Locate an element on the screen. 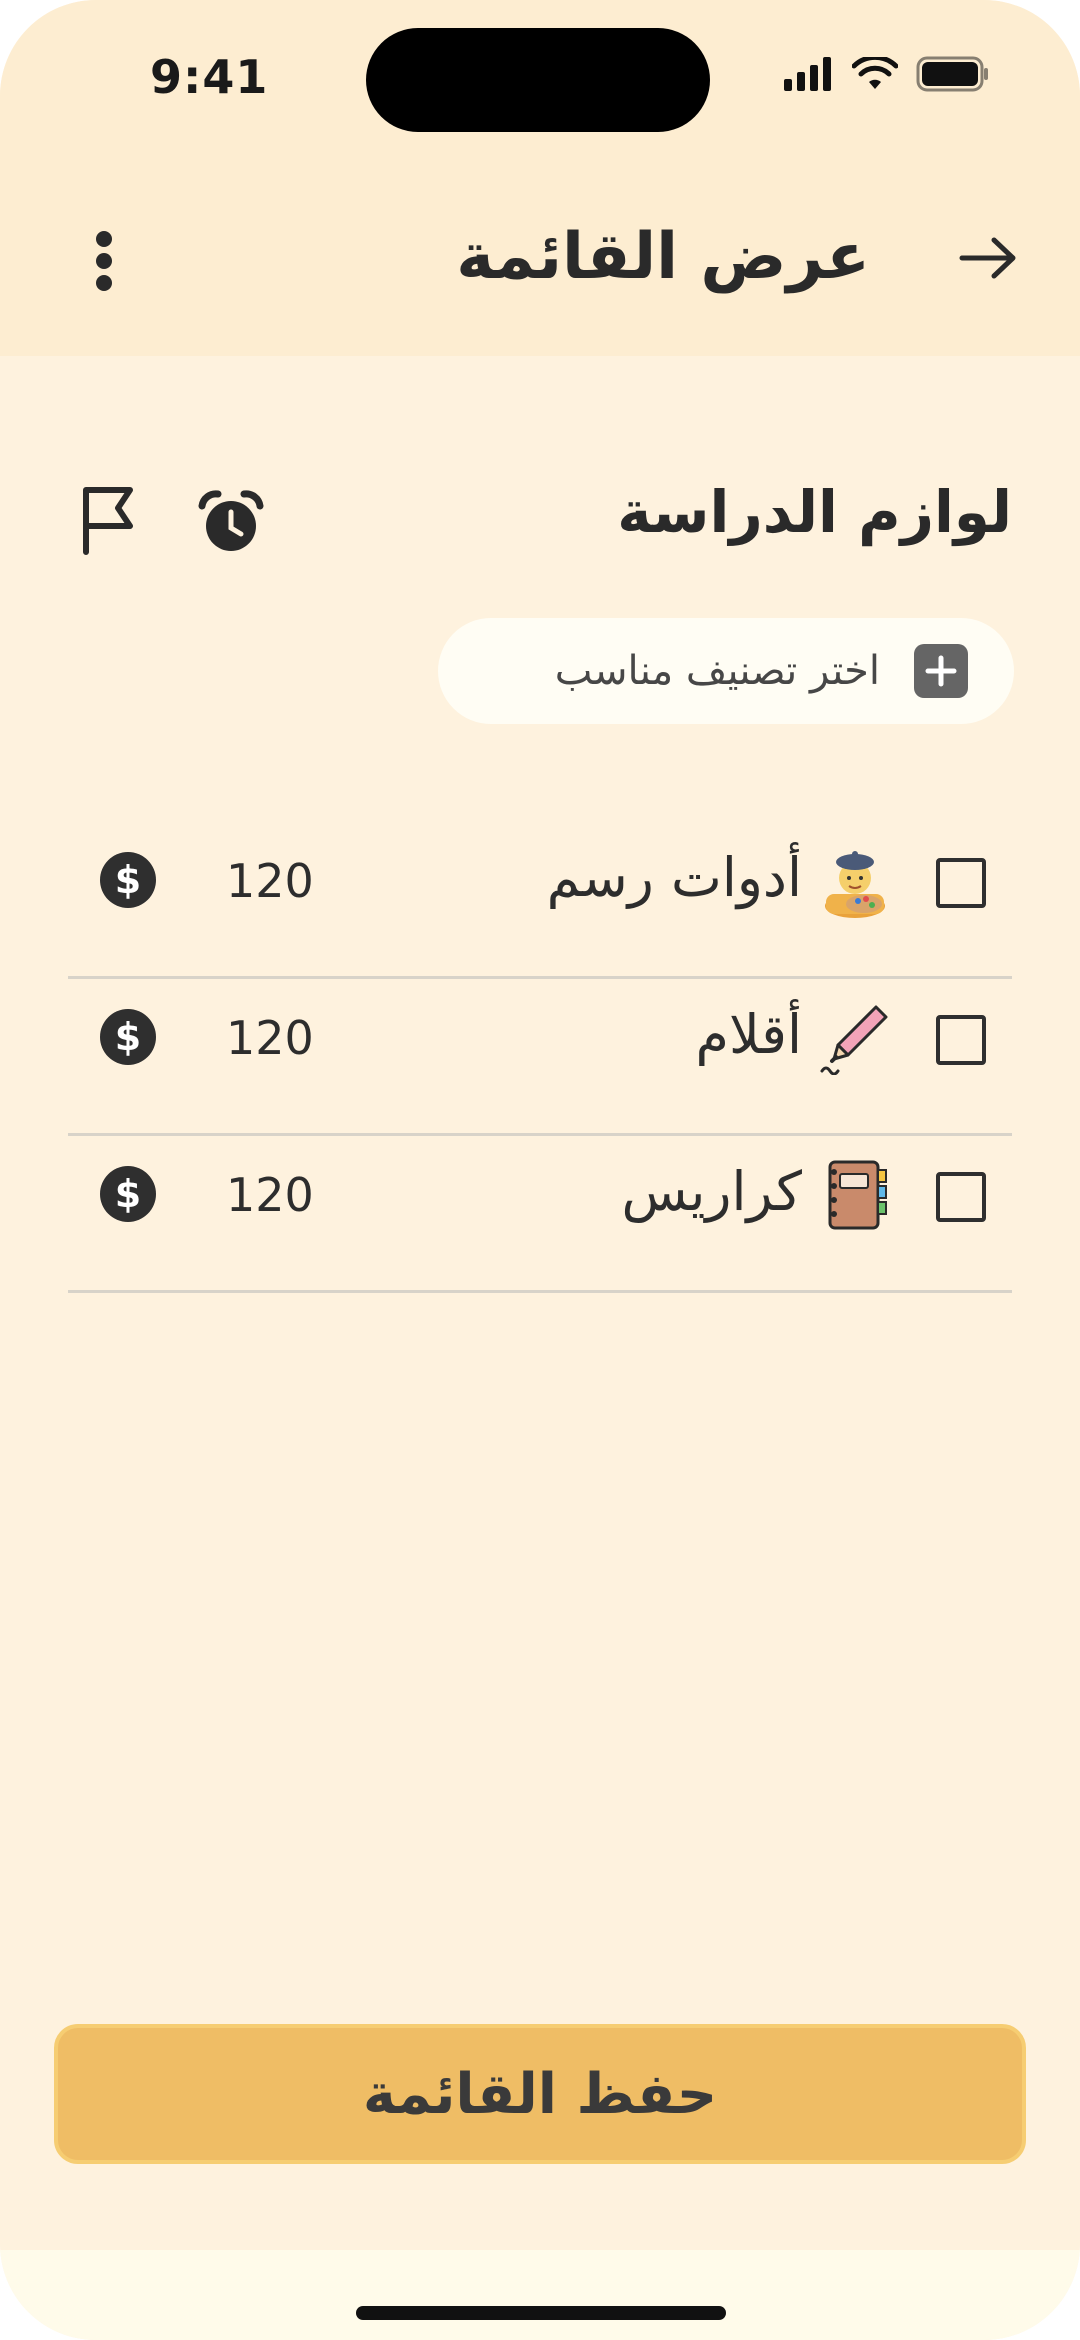 This screenshot has height=2340, width=1080. back-button is located at coordinates (988, 258).